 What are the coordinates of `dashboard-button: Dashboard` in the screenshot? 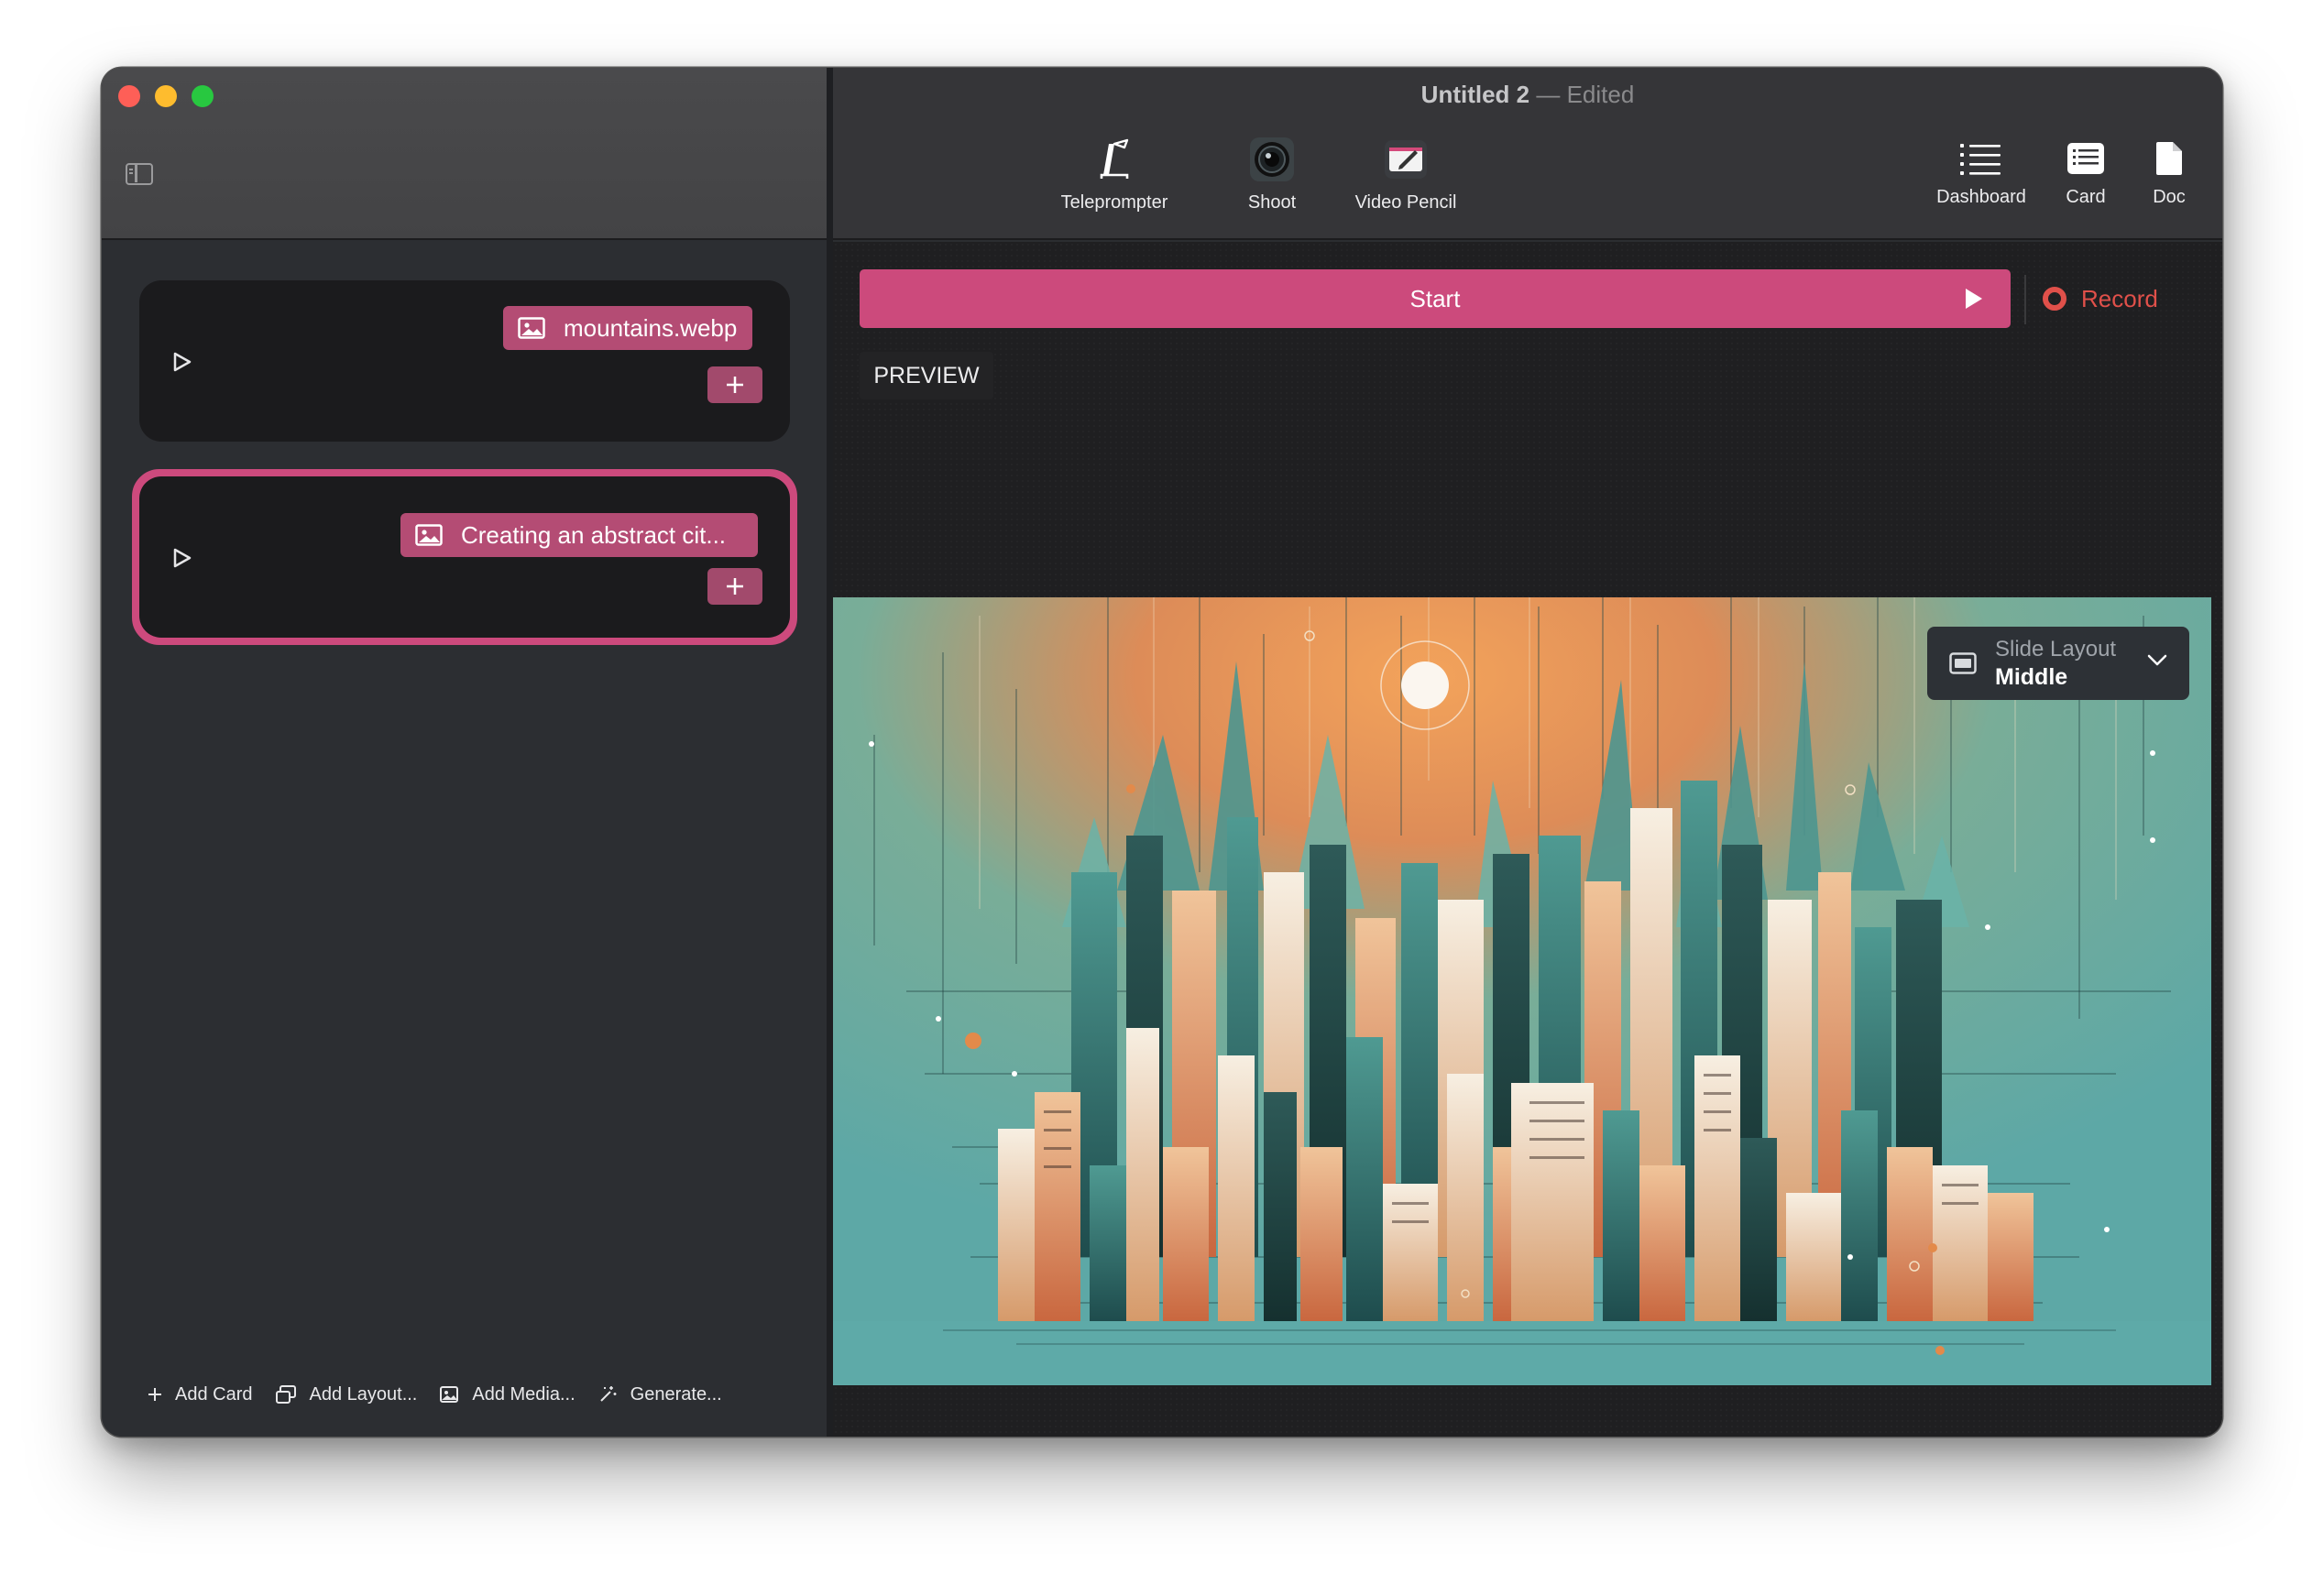 It's located at (1981, 172).